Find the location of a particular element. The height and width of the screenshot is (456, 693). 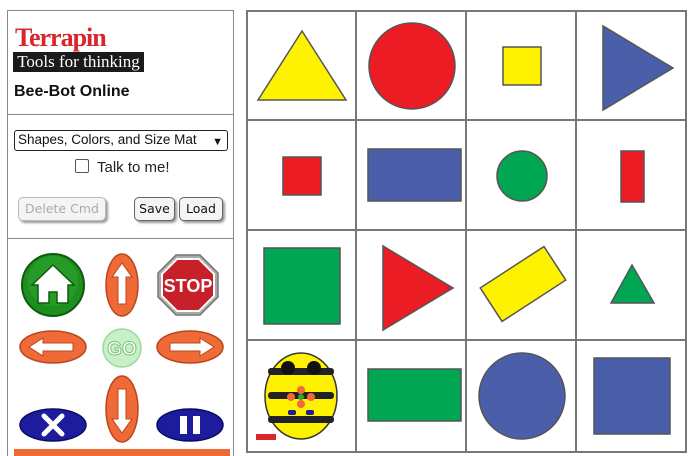

red-triangle-right-shape is located at coordinates (418, 288).